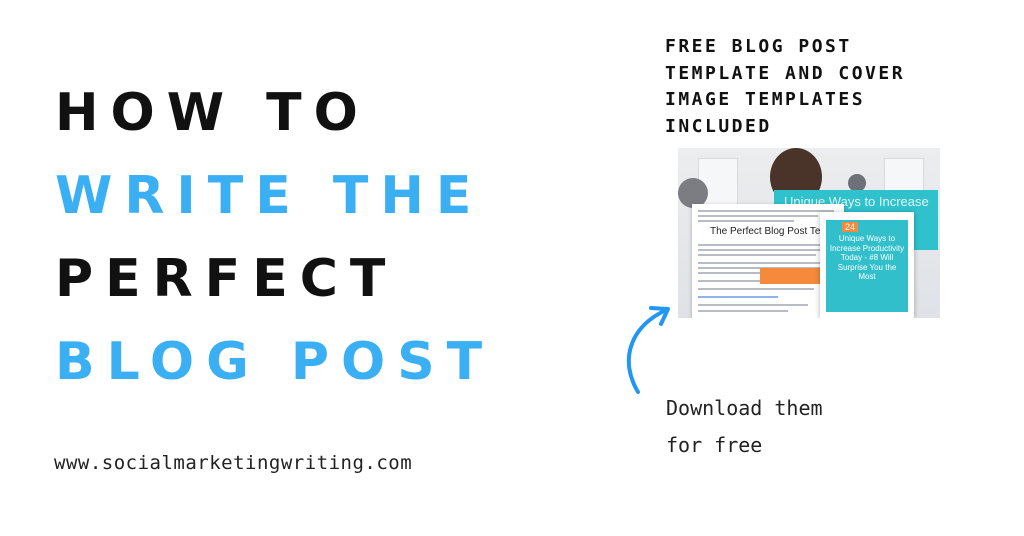 The width and height of the screenshot is (1024, 536). What do you see at coordinates (269, 196) in the screenshot?
I see `headline-line-2: WRITE THE` at bounding box center [269, 196].